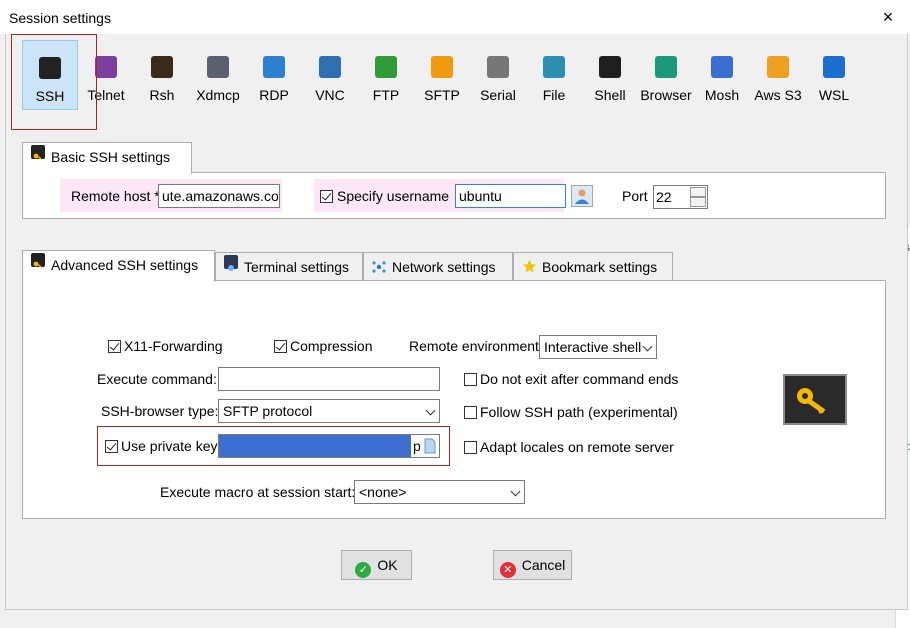 The image size is (910, 628). I want to click on session-type-rsh: Rsh, so click(162, 75).